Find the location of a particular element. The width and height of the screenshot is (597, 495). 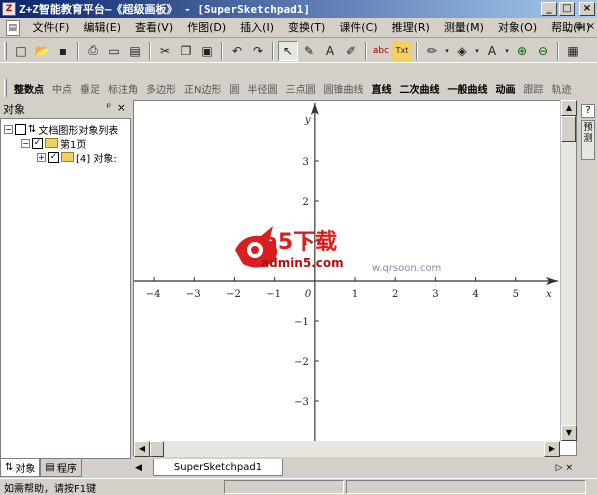

tab-scroll-right-icon: ▷ × is located at coordinates (564, 468).